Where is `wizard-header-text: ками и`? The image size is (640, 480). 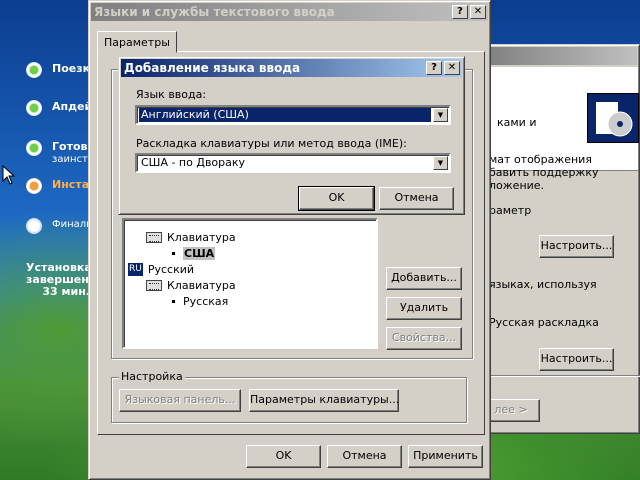
wizard-header-text: ками и is located at coordinates (517, 122).